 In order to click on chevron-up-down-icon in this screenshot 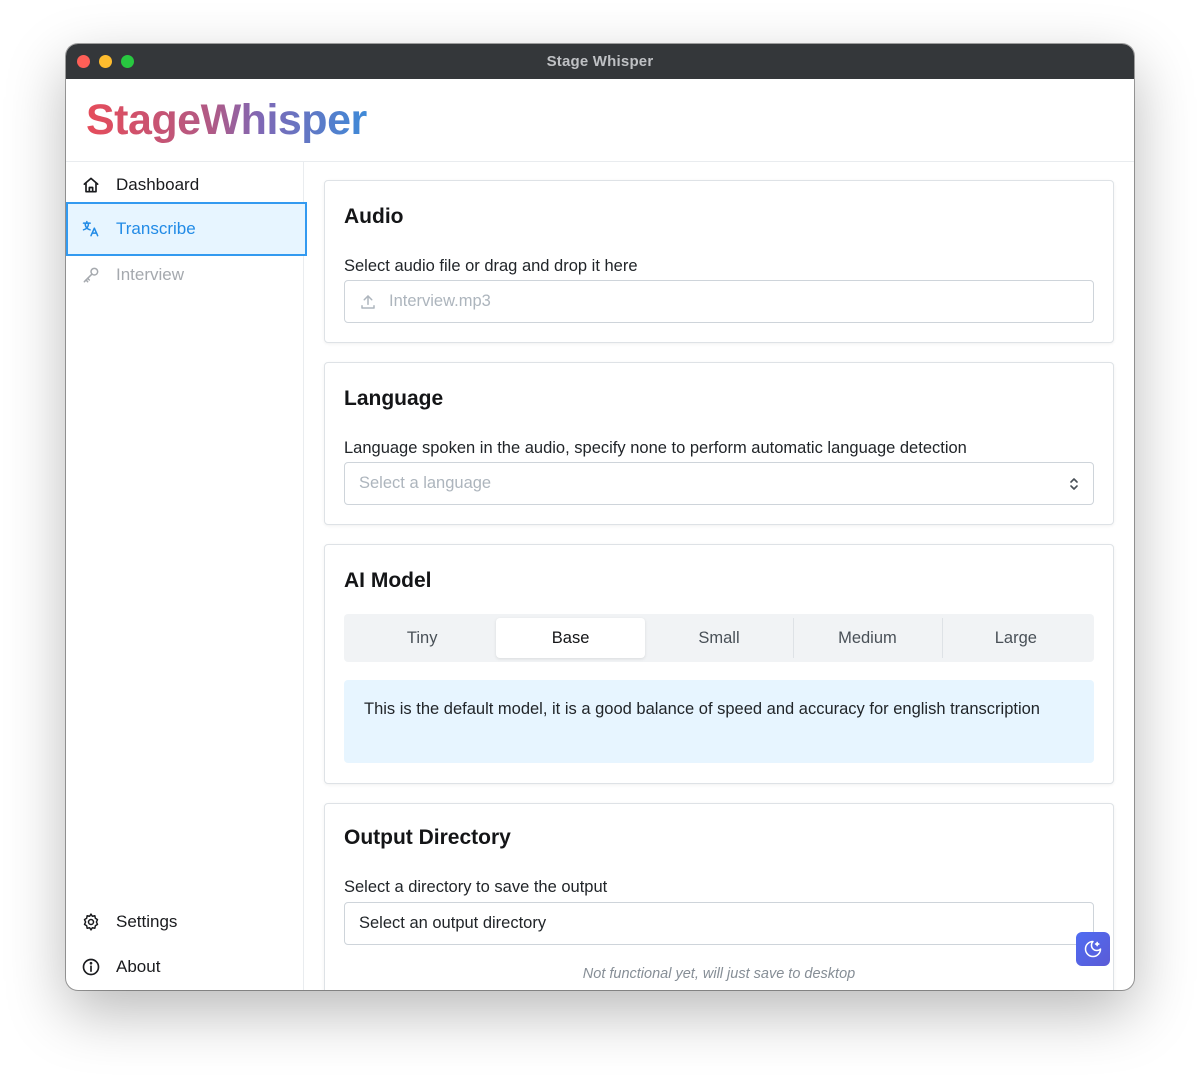, I will do `click(1074, 484)`.